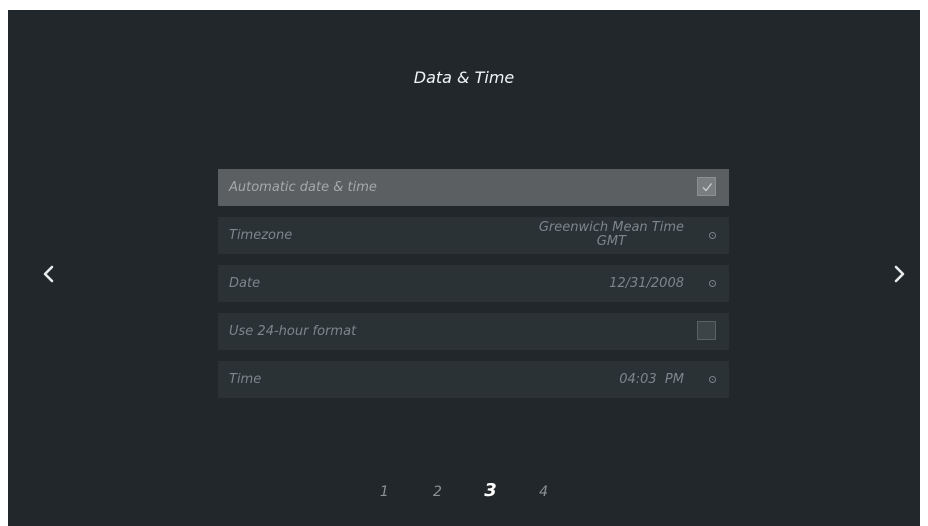  Describe the element at coordinates (611, 227) in the screenshot. I see `timezone-name: Greenwich Mean Time` at that location.